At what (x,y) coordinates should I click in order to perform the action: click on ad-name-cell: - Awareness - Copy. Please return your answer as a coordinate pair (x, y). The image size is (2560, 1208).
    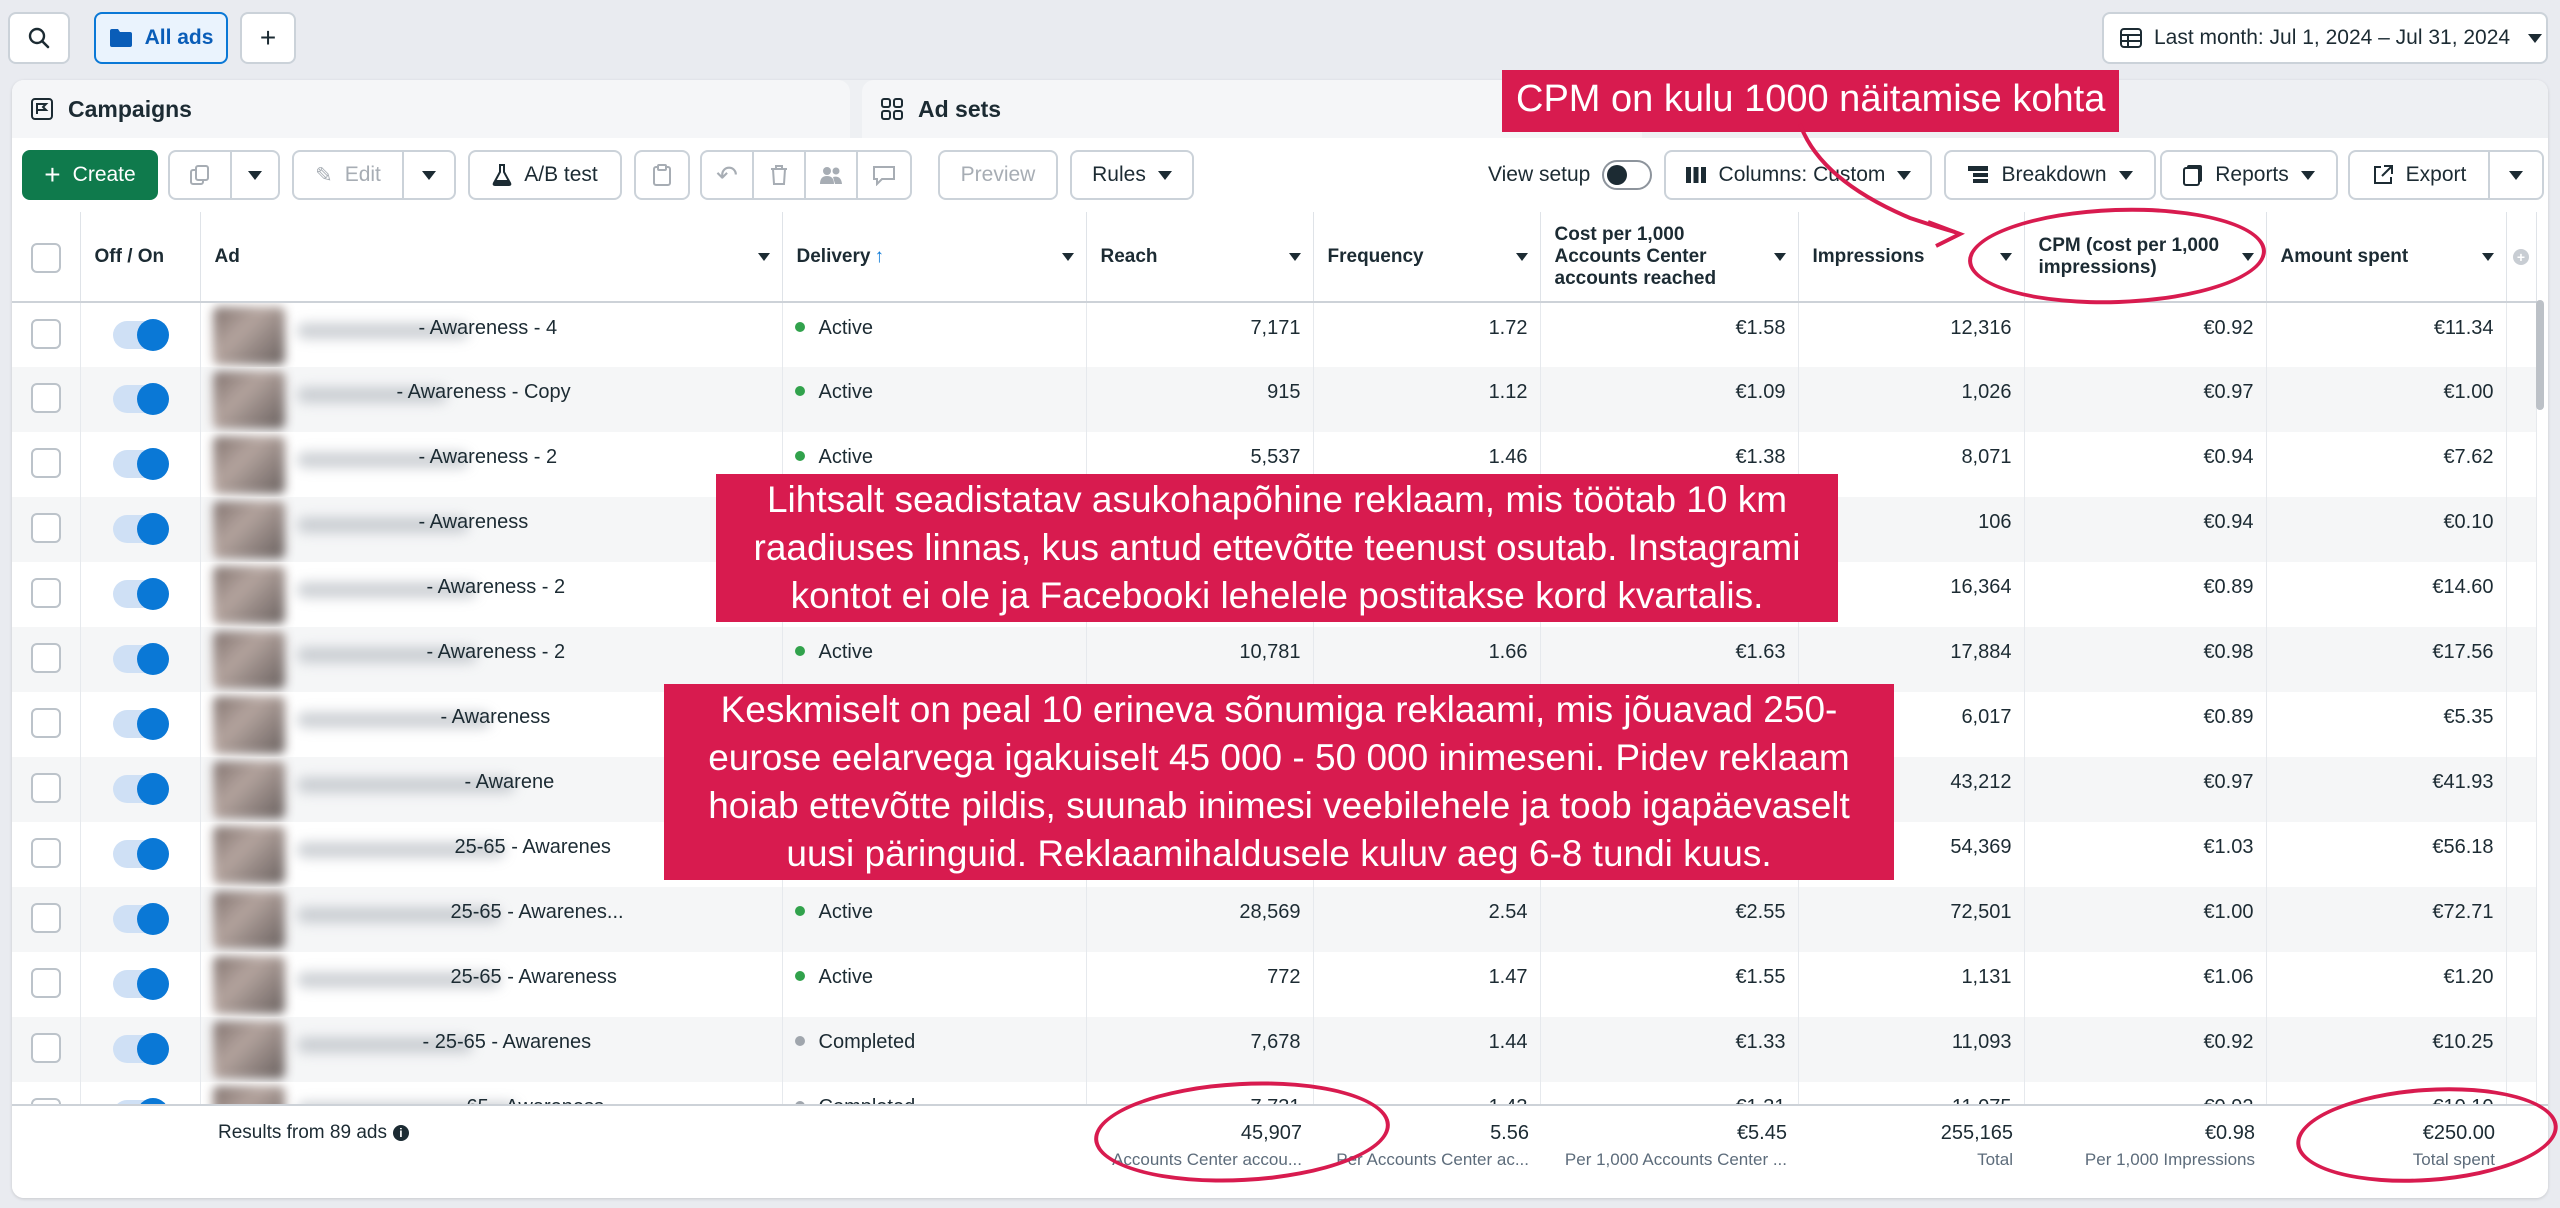
    Looking at the image, I should click on (491, 399).